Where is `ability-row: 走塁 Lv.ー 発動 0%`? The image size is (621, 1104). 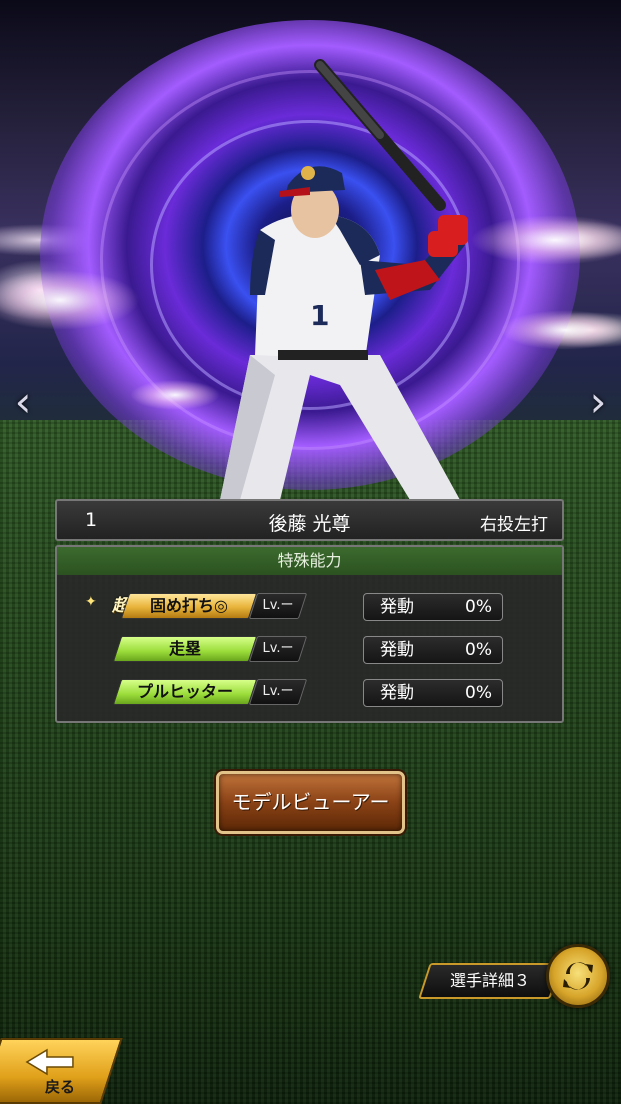 ability-row: 走塁 Lv.ー 発動 0% is located at coordinates (309, 649).